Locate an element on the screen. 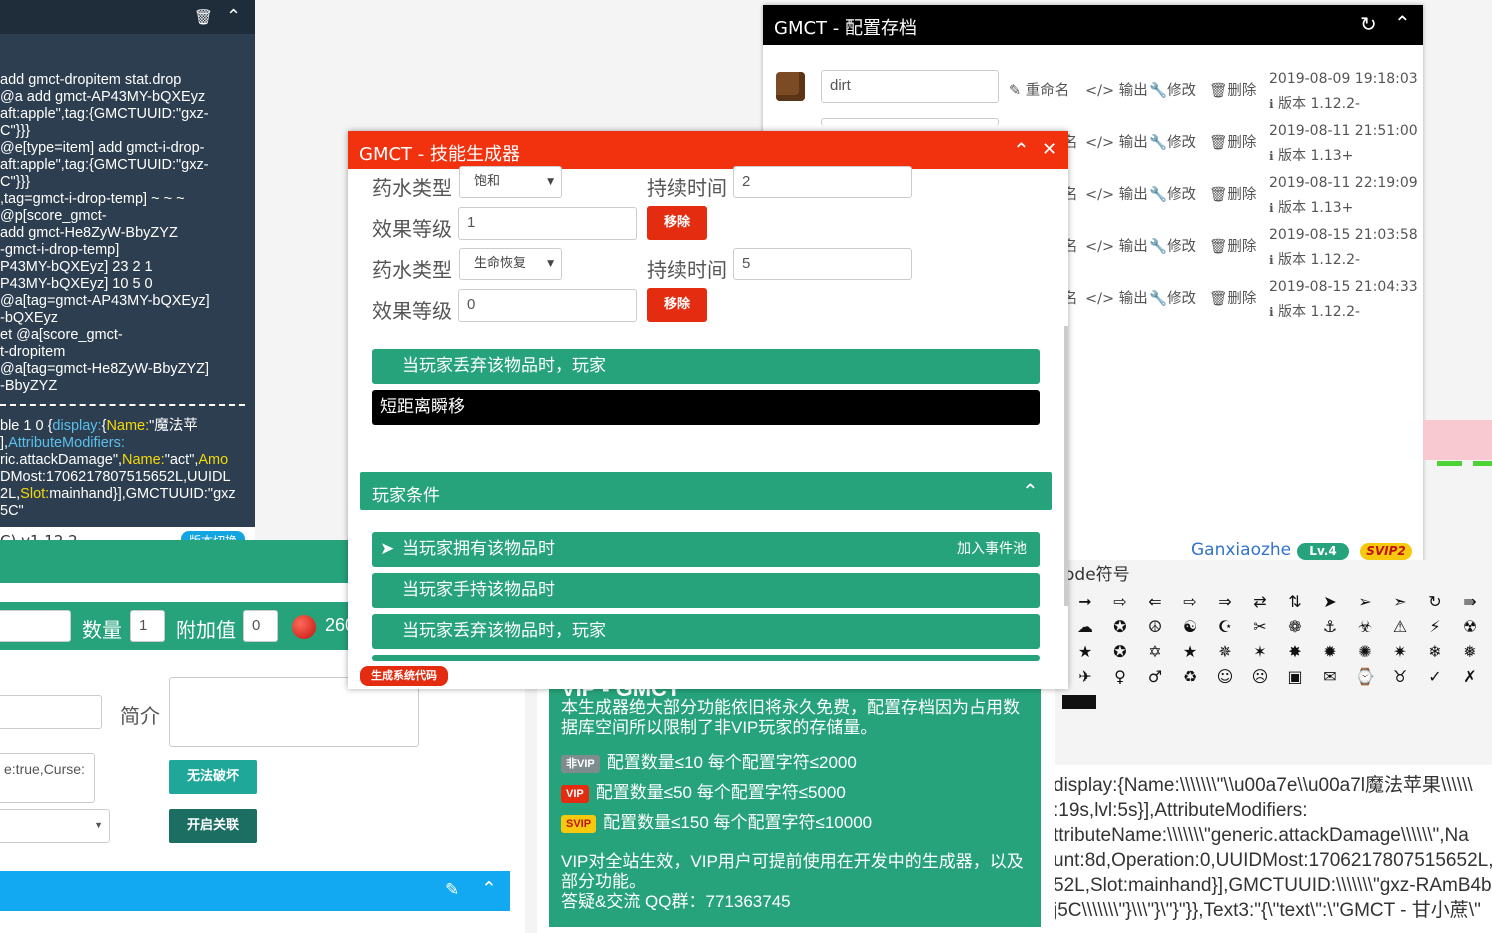  generate-code-button: 生成系统代码 is located at coordinates (404, 676).